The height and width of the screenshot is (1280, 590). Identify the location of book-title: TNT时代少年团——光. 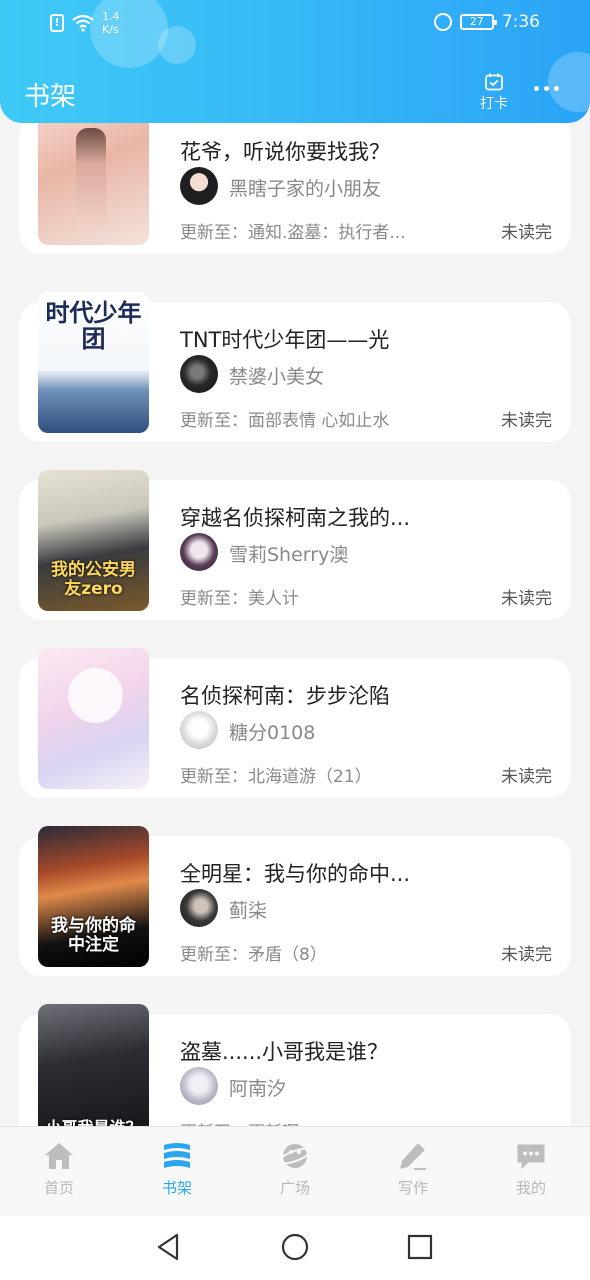
(285, 340).